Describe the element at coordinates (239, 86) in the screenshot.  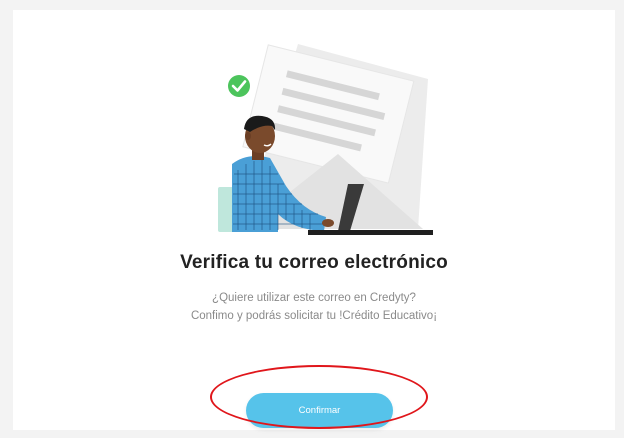
I see `check-icon` at that location.